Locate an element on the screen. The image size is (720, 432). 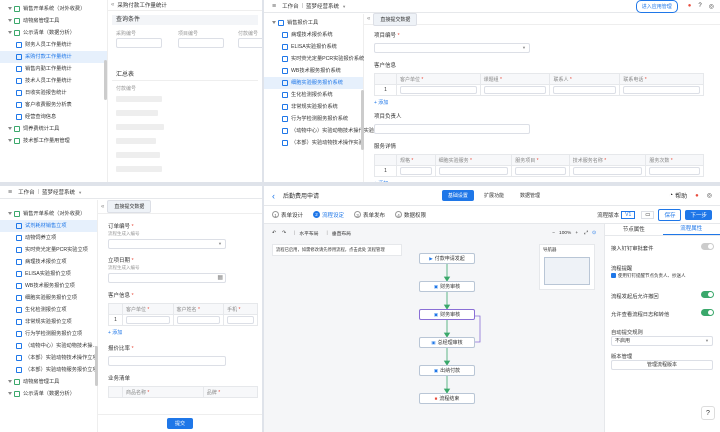
auto-submit-select: 不启用 ▼ is located at coordinates (662, 341).